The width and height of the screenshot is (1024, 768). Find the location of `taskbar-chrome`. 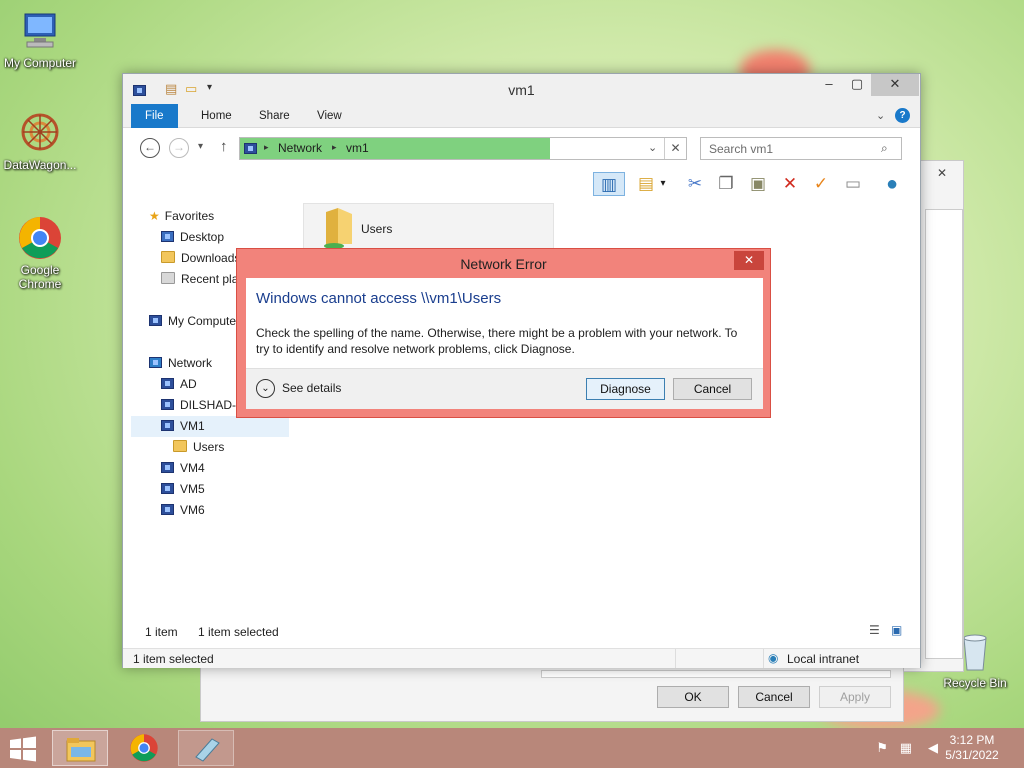

taskbar-chrome is located at coordinates (144, 748).